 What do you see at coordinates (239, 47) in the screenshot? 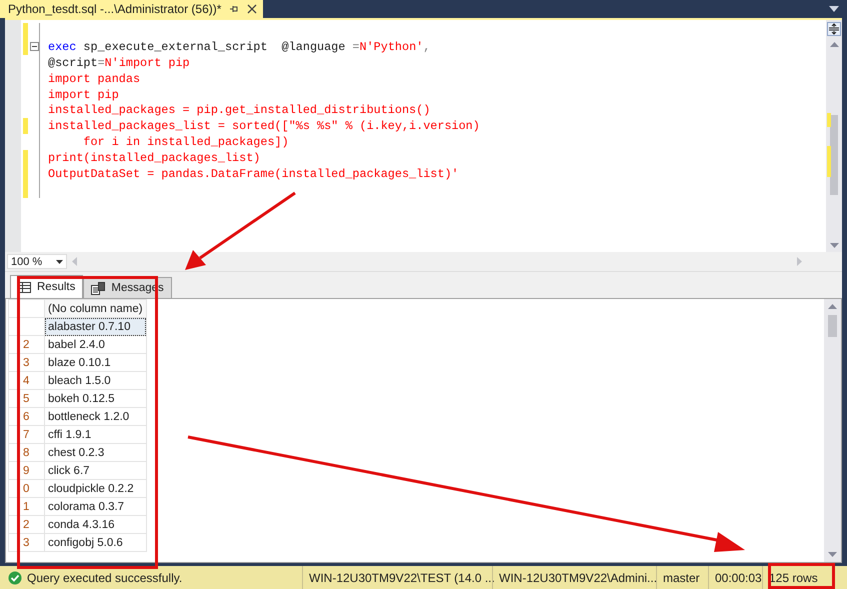
I see `code-line: exec sp_execute_external_script @language =N'Python',` at bounding box center [239, 47].